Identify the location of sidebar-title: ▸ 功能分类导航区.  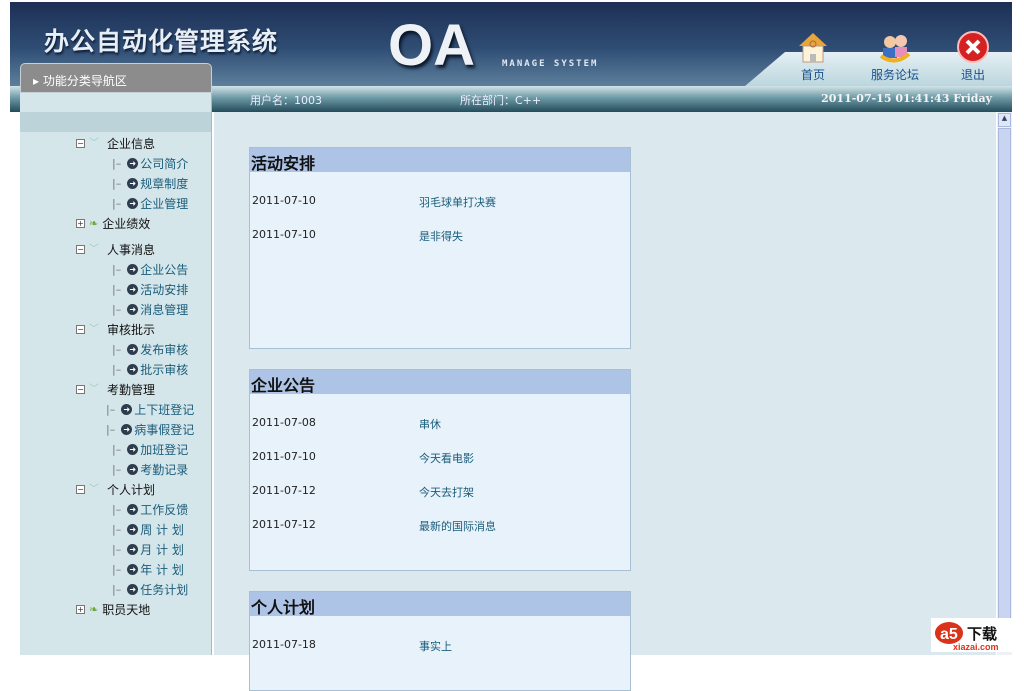
(116, 78).